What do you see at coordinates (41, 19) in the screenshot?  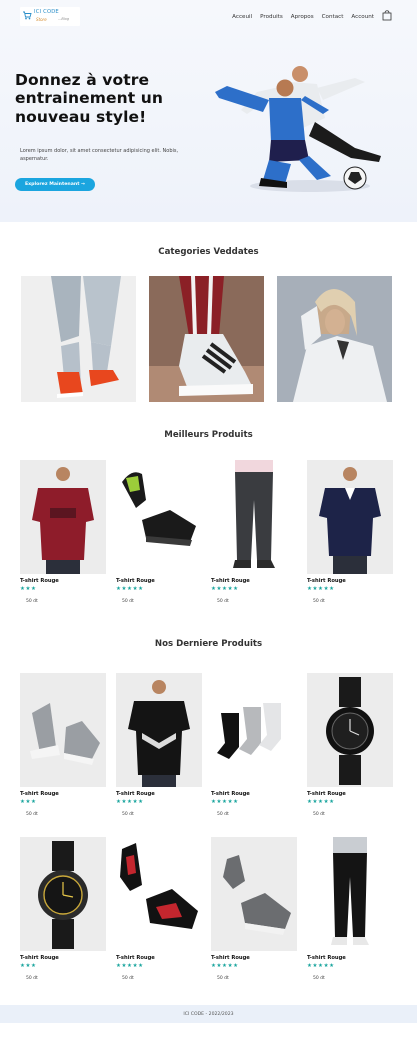 I see `brand-sub: Store` at bounding box center [41, 19].